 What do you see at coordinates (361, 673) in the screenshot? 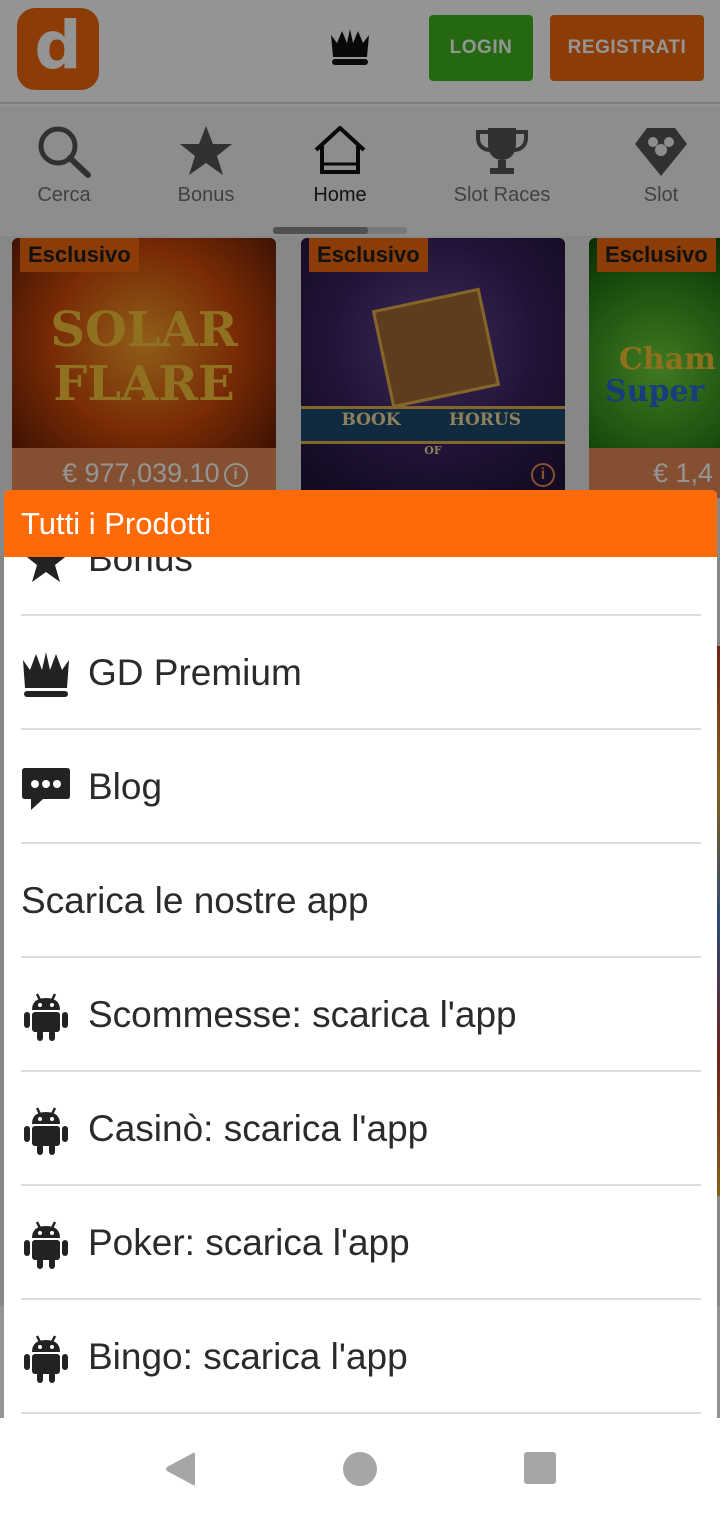
I see `list-item-gd-premium: GD Premium` at bounding box center [361, 673].